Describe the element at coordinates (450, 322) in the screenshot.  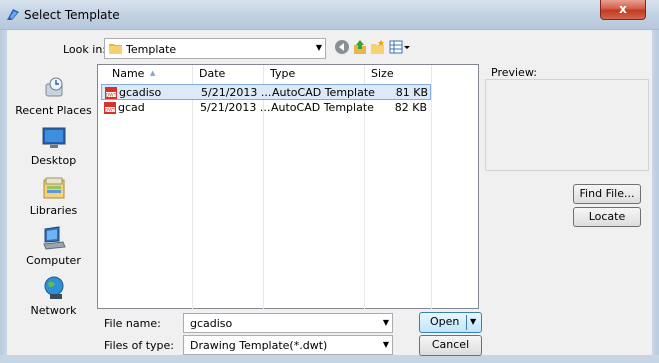
I see `open-button: Open ▼` at that location.